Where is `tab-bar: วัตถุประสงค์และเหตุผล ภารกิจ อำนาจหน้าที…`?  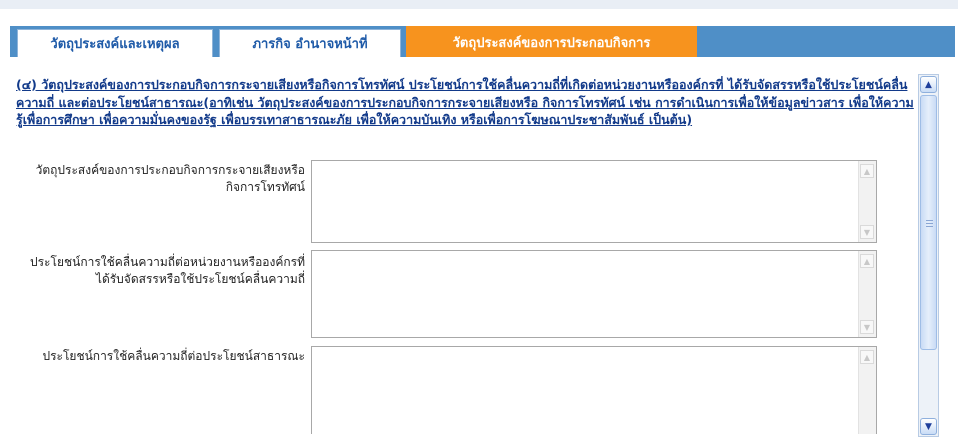
tab-bar: วัตถุประสงค์และเหตุผล ภารกิจ อำนาจหน้าที… is located at coordinates (482, 41).